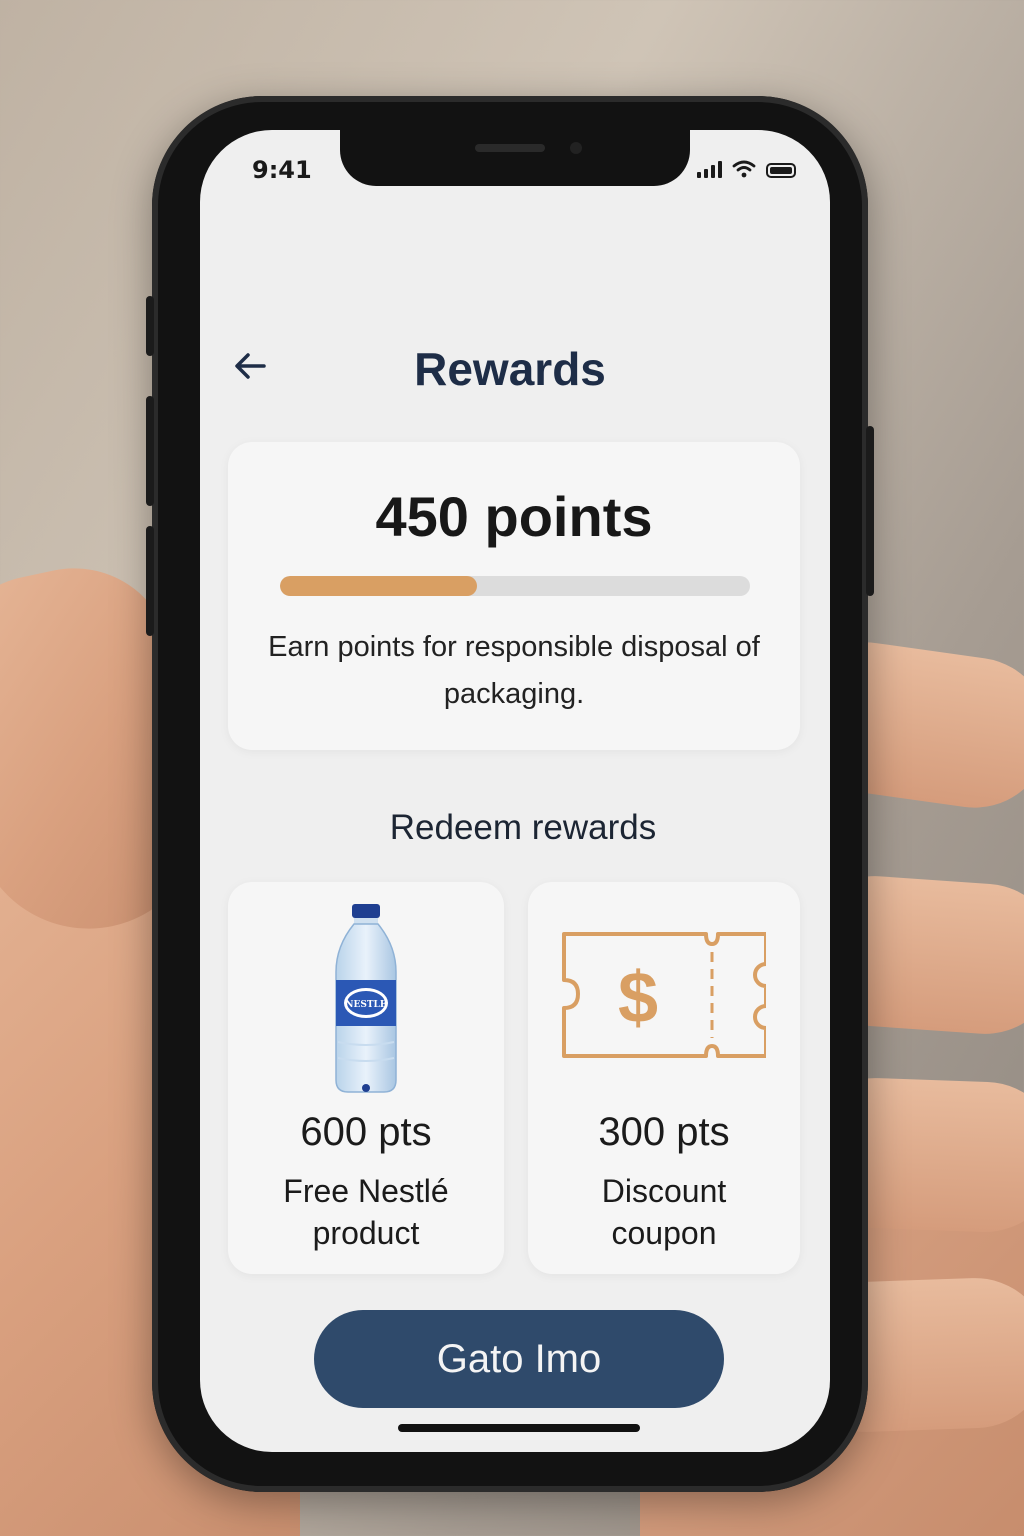 The image size is (1024, 1536). Describe the element at coordinates (282, 170) in the screenshot. I see `status-time: 9:41` at that location.